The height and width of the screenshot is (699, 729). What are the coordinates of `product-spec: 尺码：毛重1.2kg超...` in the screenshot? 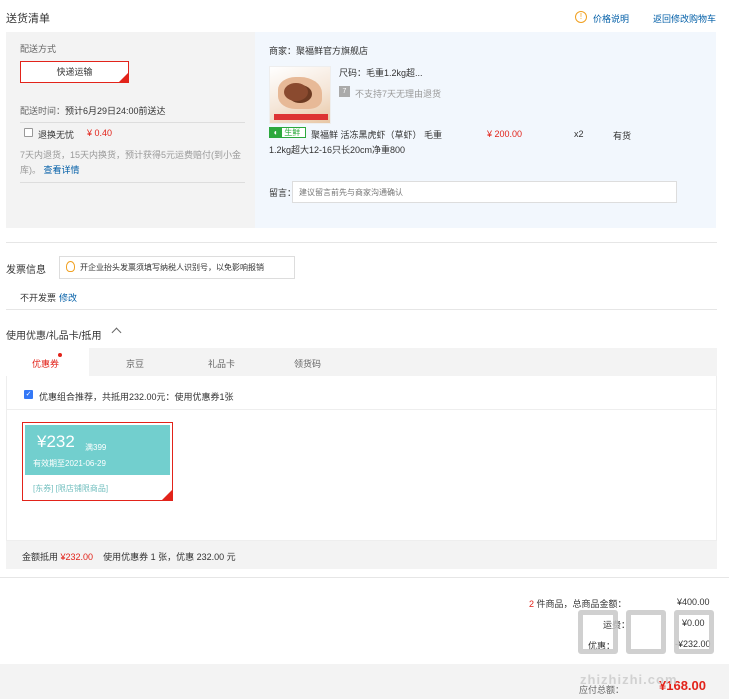 It's located at (381, 73).